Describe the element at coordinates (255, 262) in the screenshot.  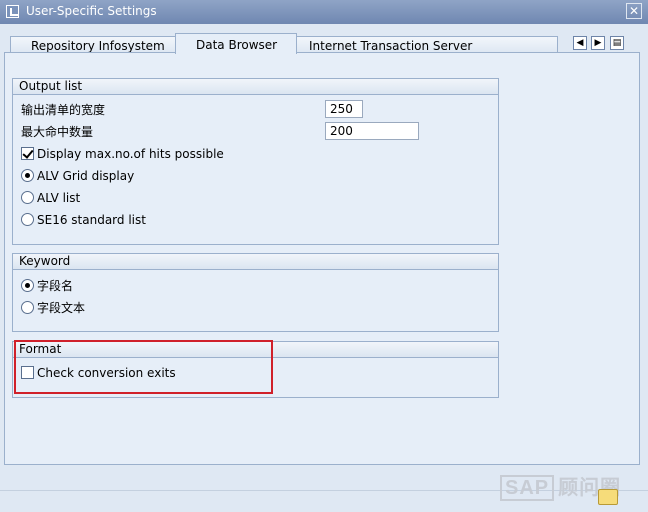
I see `group-title: Keyword` at that location.